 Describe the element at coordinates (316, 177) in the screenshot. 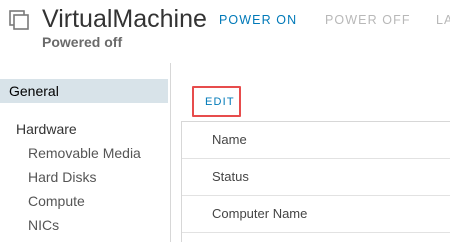

I see `table-row: Status` at that location.